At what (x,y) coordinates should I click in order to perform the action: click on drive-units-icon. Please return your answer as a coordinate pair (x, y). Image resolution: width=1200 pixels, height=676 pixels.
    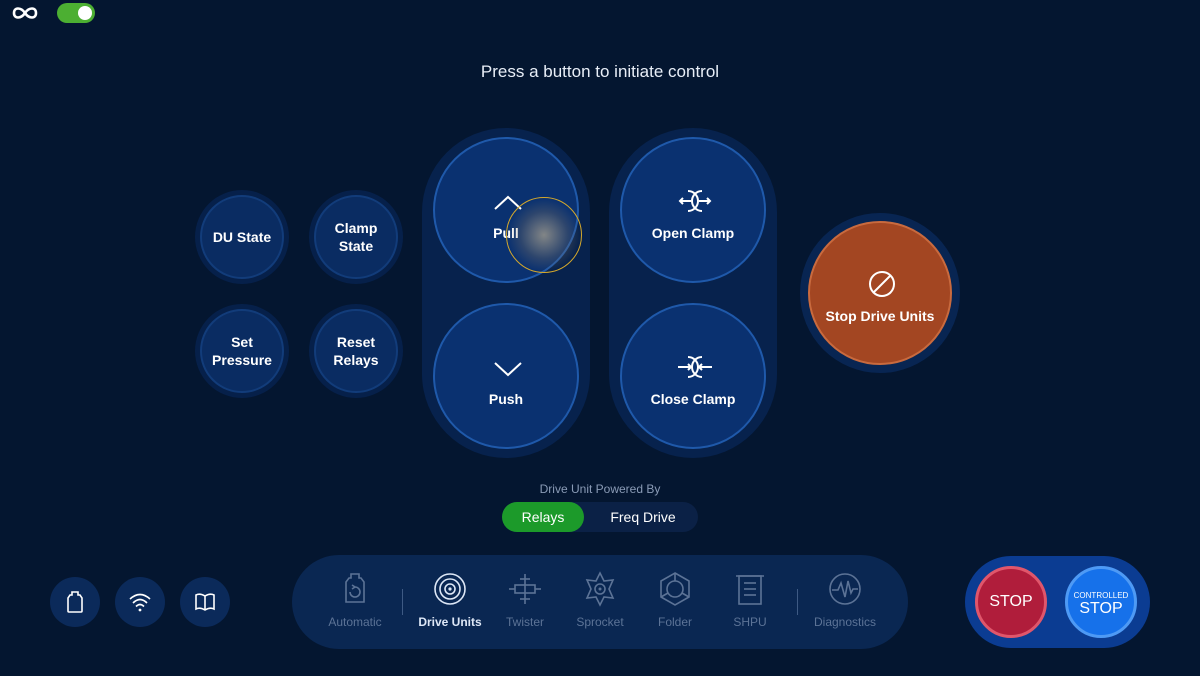
    Looking at the image, I should click on (450, 589).